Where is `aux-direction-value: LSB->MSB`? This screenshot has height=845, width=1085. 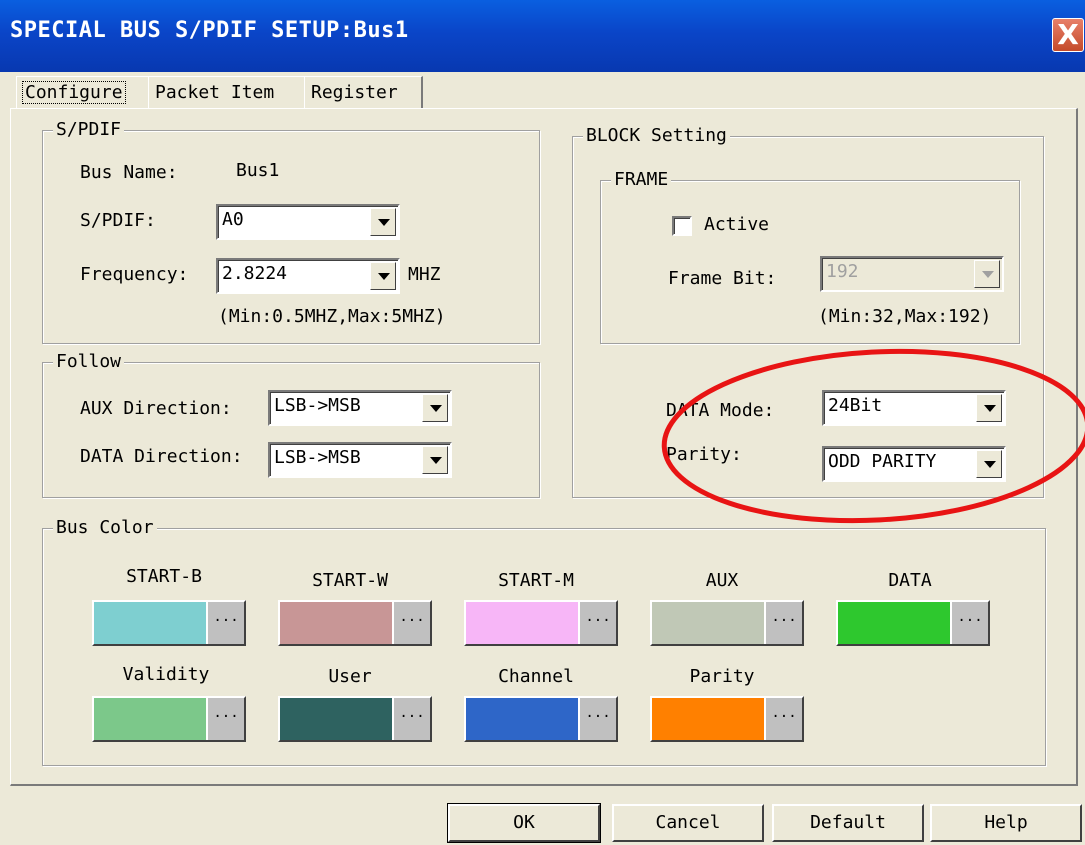 aux-direction-value: LSB->MSB is located at coordinates (317, 405).